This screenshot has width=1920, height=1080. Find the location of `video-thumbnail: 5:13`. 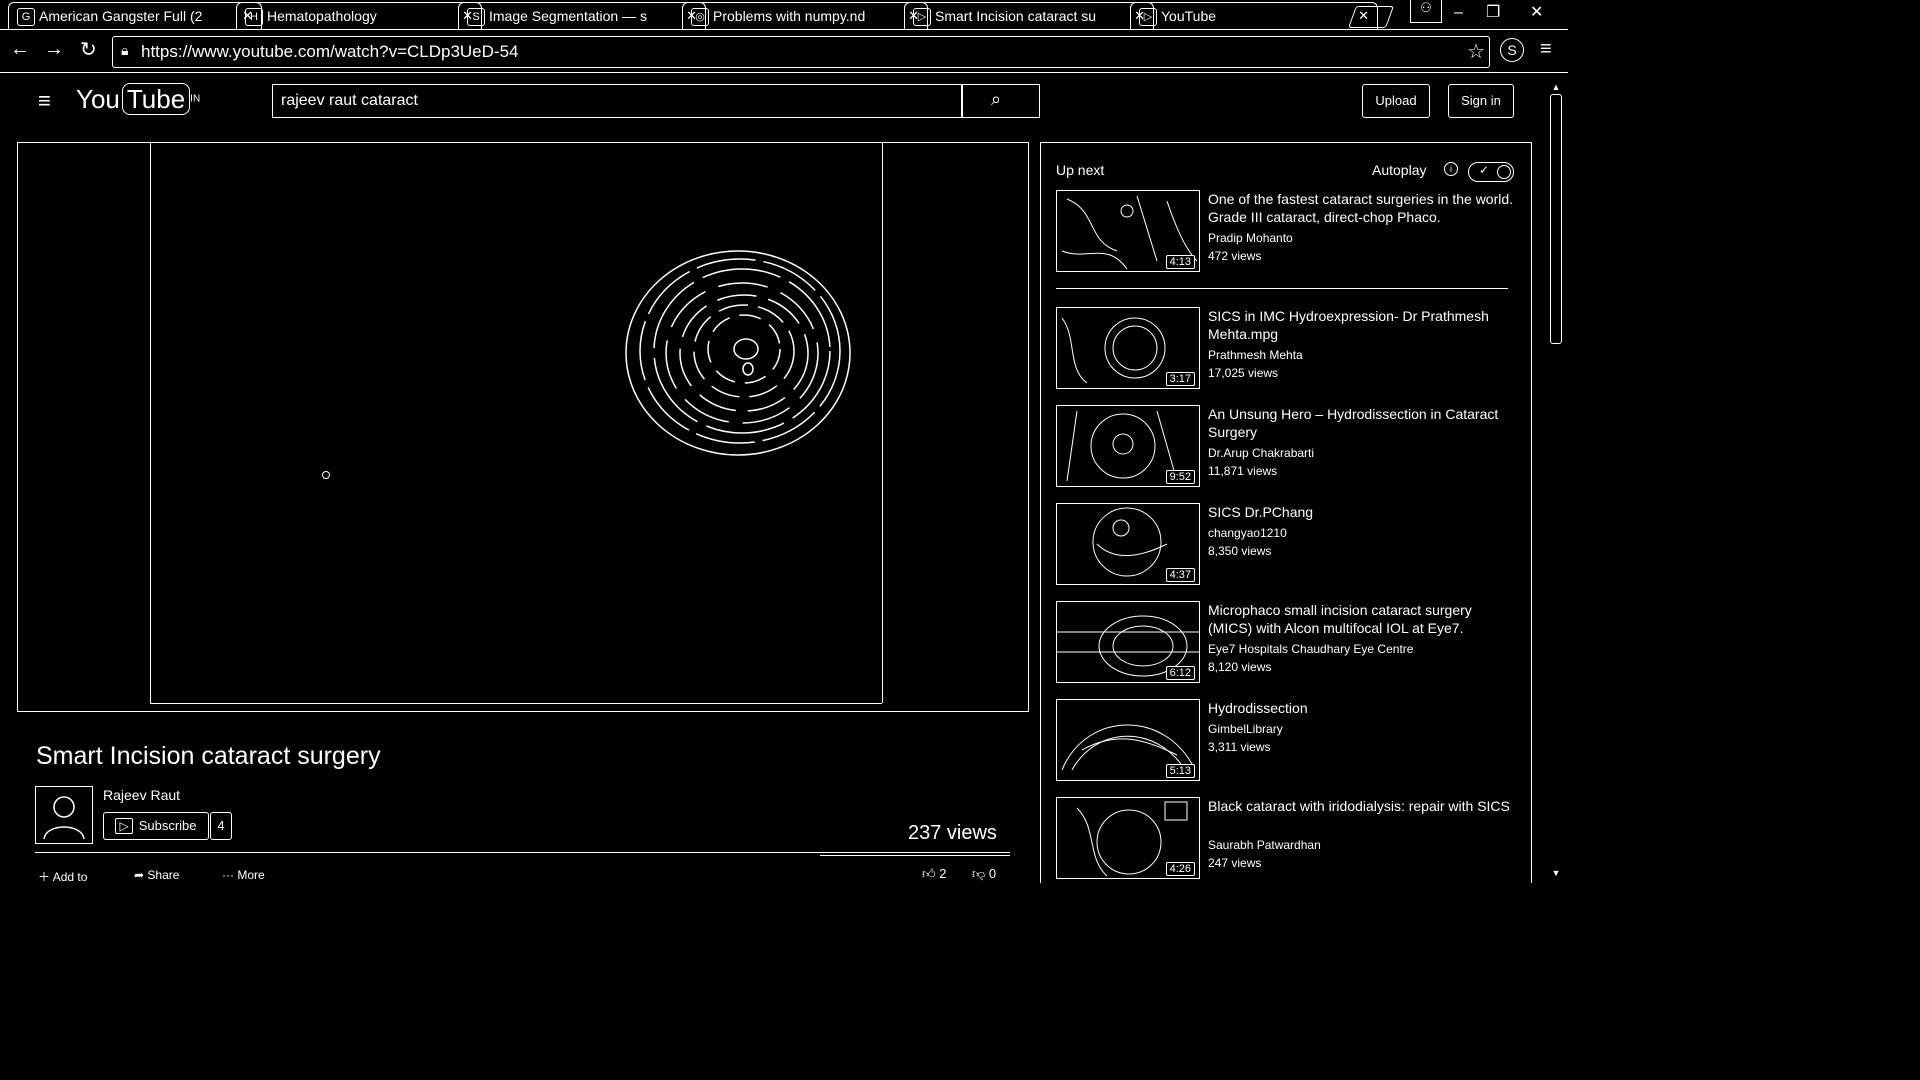

video-thumbnail: 5:13 is located at coordinates (1128, 740).